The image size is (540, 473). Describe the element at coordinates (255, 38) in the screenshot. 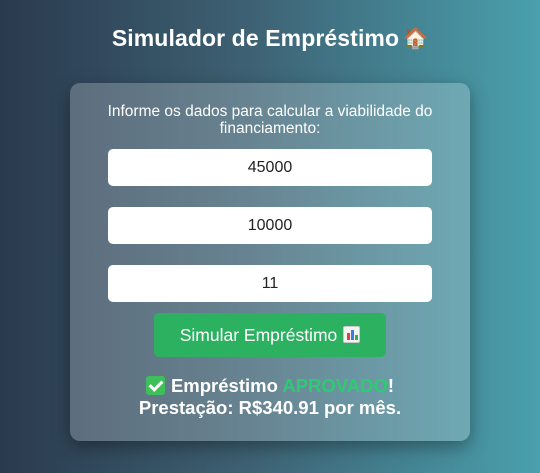

I see `page-title-text: Simulador de Empréstimo` at that location.